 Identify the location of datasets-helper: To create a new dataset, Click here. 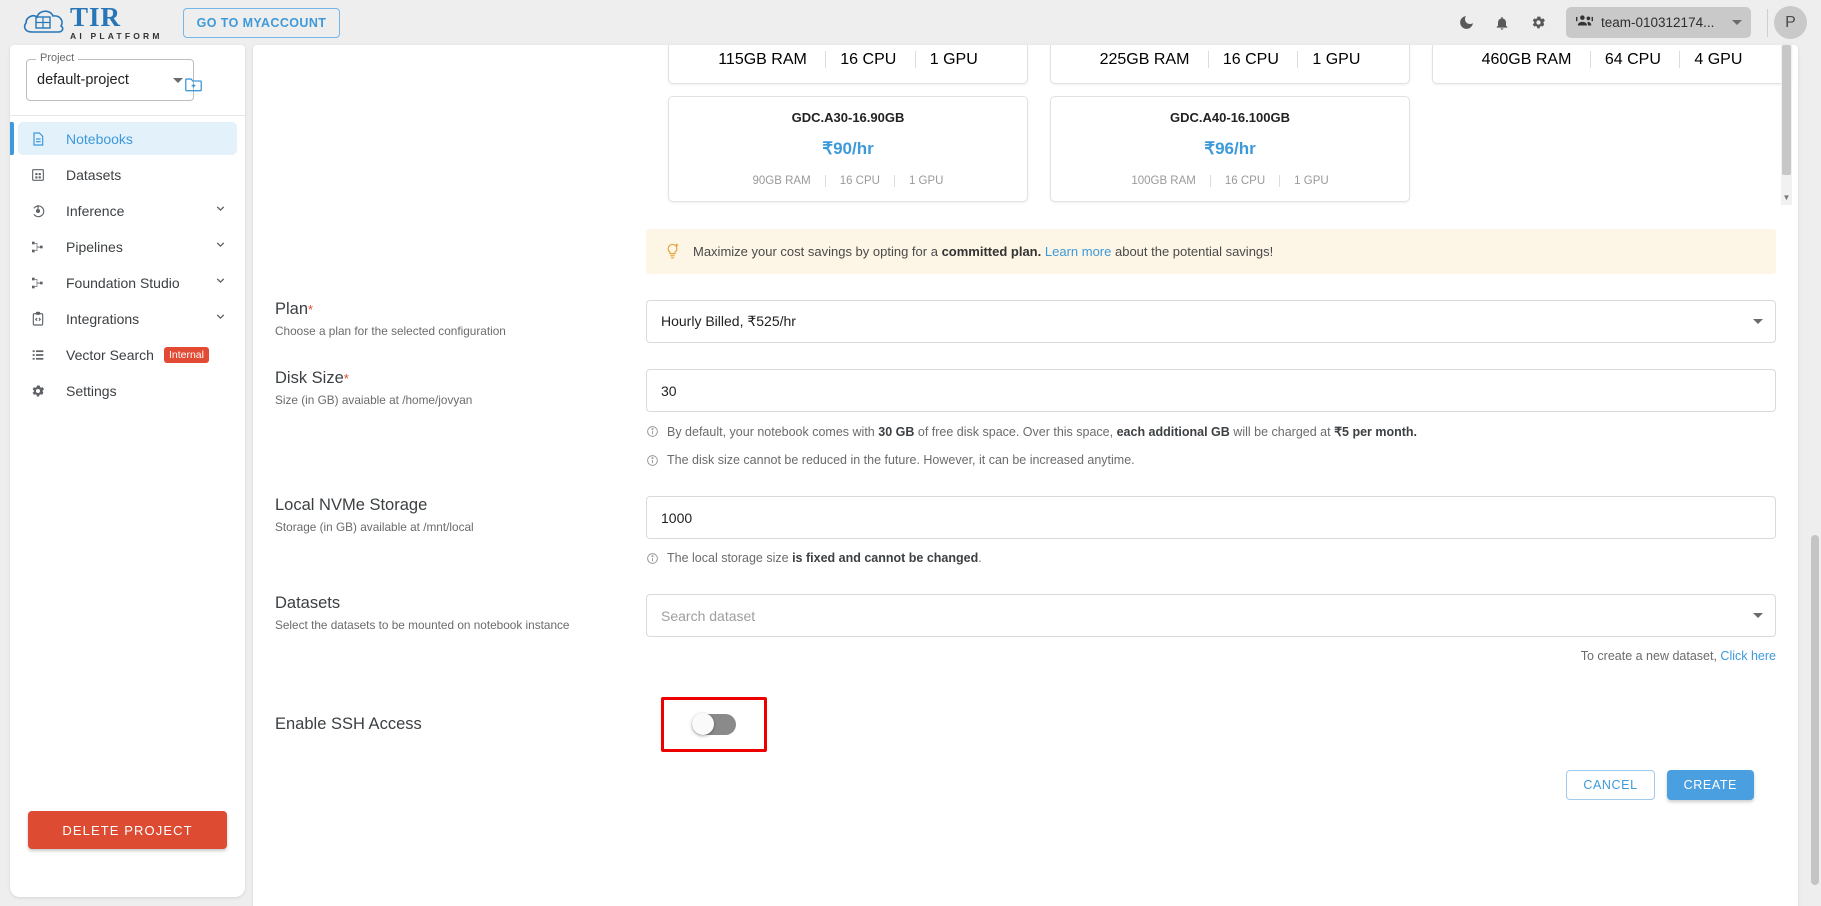
(1211, 656).